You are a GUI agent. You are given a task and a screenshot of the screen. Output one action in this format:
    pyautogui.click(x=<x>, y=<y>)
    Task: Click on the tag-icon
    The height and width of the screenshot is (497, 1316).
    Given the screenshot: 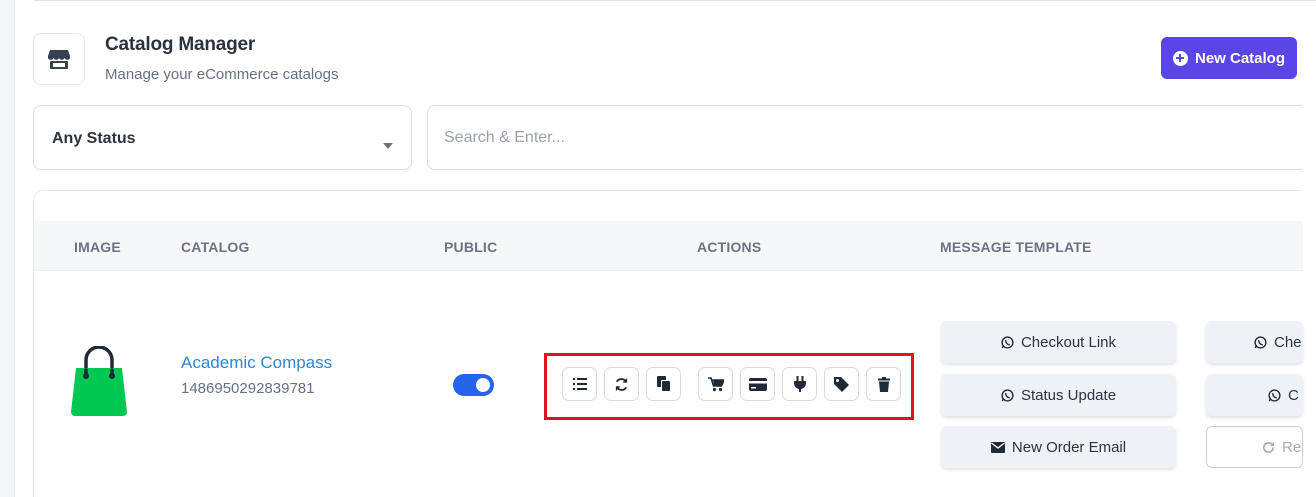 What is the action you would take?
    pyautogui.click(x=841, y=384)
    